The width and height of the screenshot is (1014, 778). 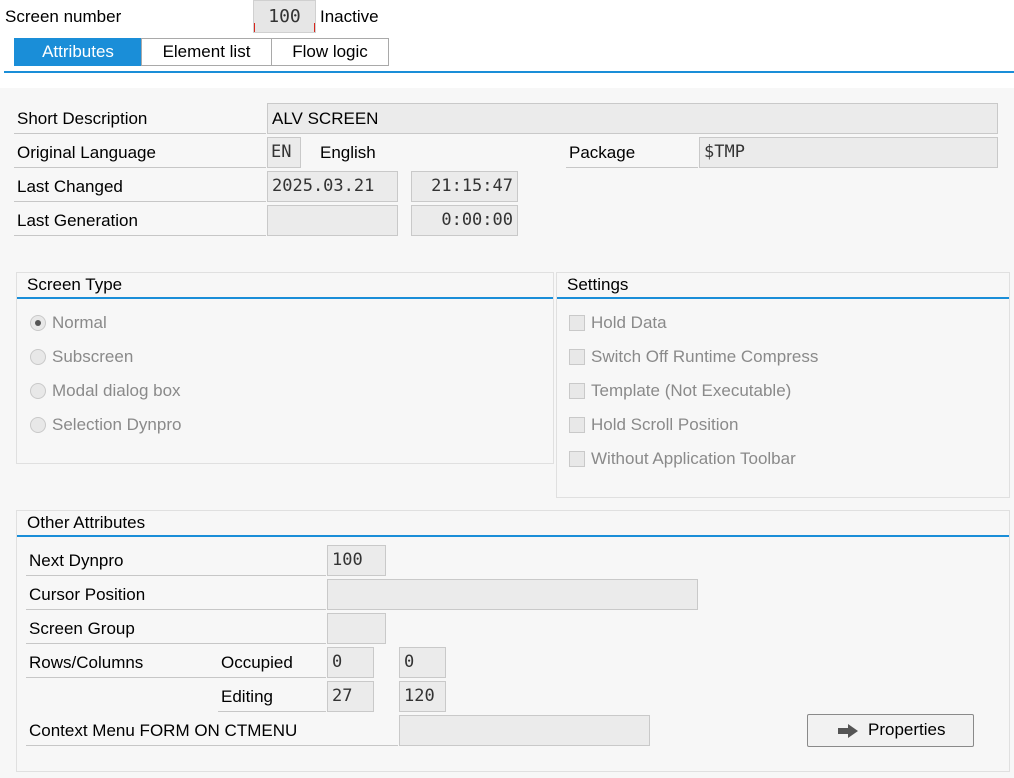 What do you see at coordinates (783, 298) in the screenshot?
I see `settings-title-line` at bounding box center [783, 298].